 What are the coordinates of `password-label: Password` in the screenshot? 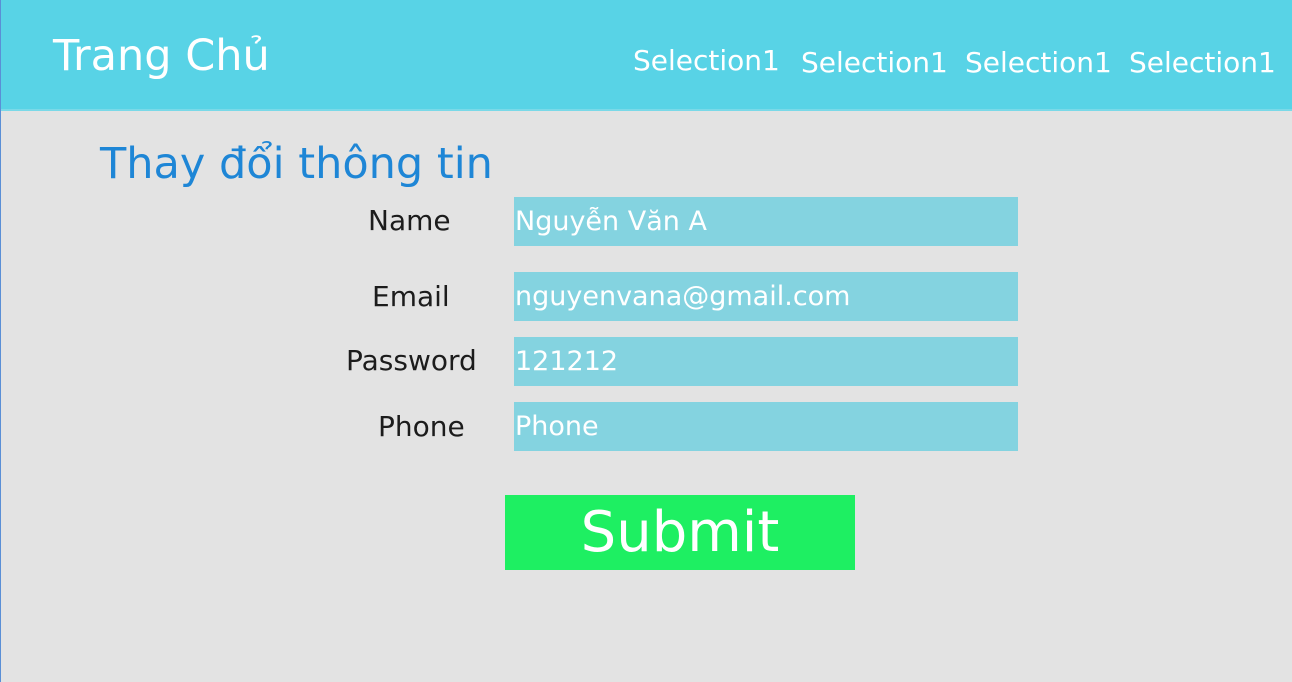 It's located at (411, 360).